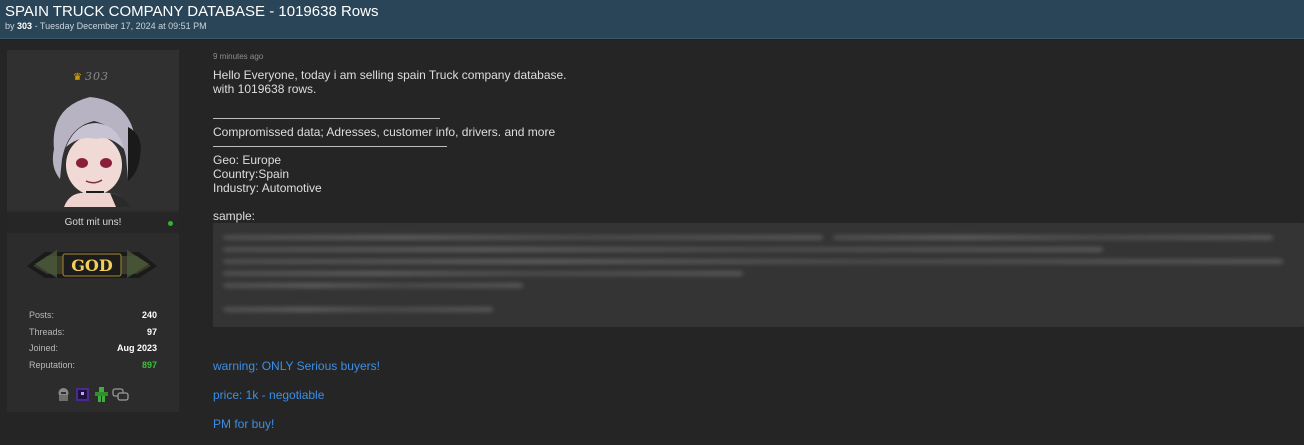  I want to click on stat-label: Threads:, so click(47, 331).